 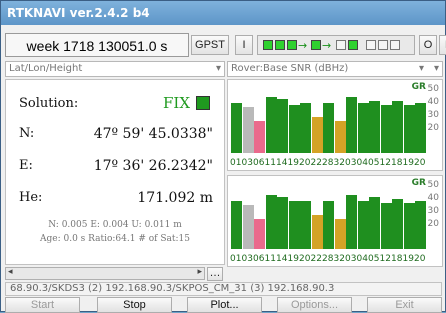 What do you see at coordinates (10, 272) in the screenshot?
I see `scroll-left-icon: ◂` at bounding box center [10, 272].